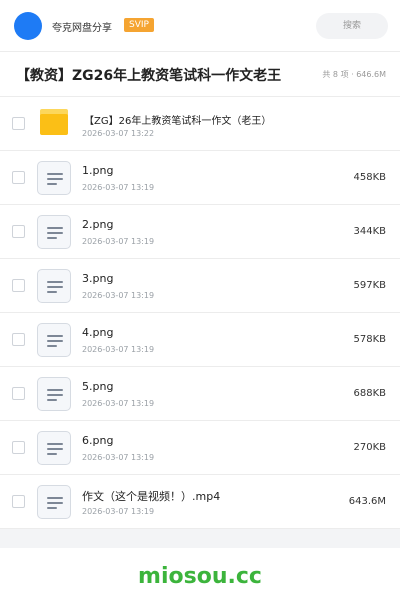  I want to click on share-header: 夸克网盘分享 SVIP, so click(200, 26).